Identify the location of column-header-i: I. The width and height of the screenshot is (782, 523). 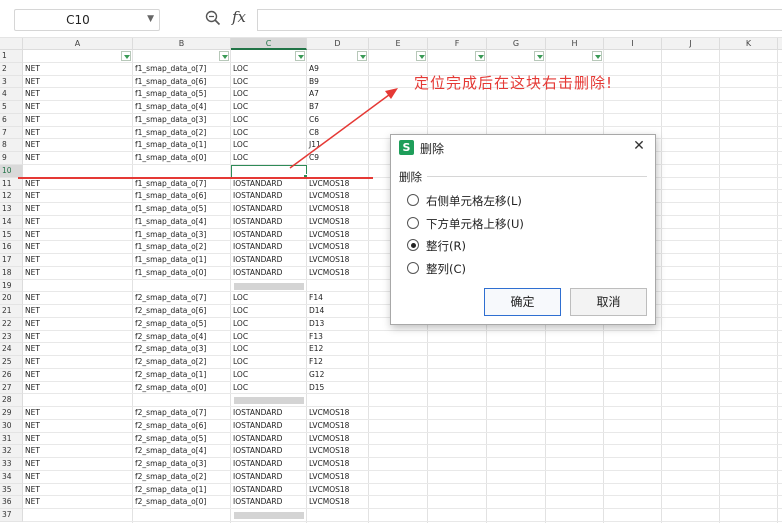
(633, 44).